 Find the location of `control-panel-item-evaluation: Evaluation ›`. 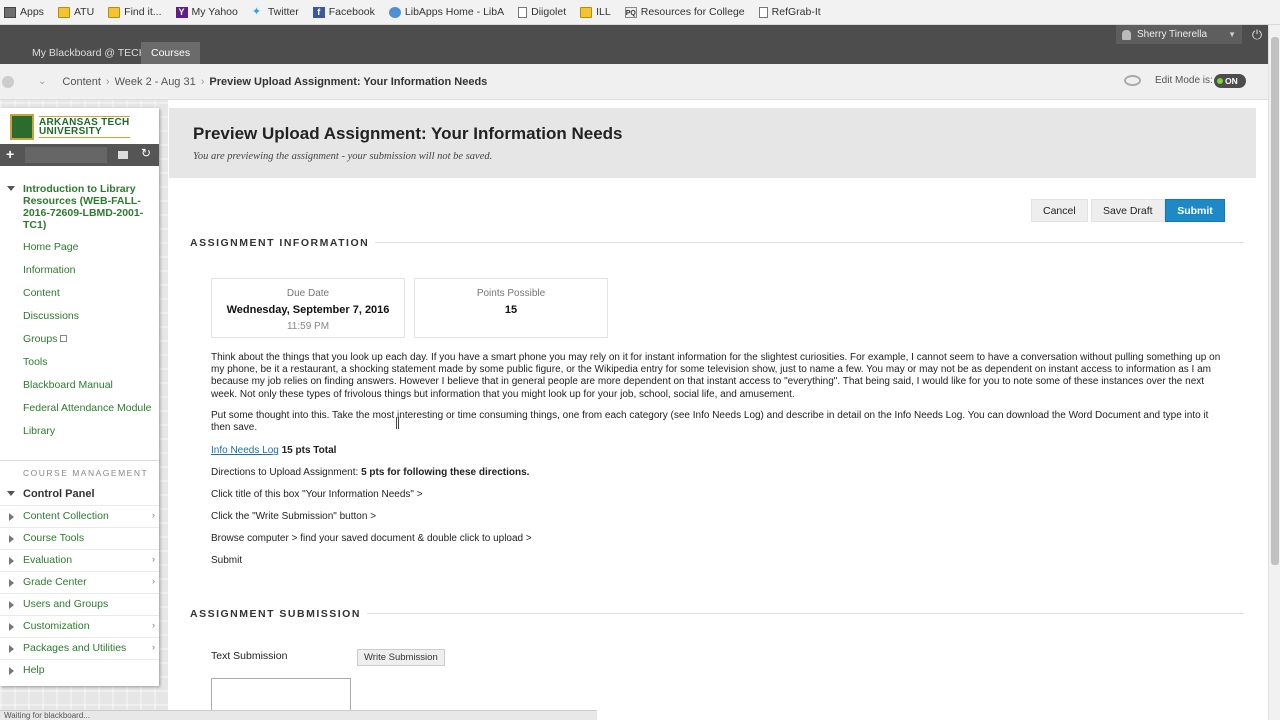

control-panel-item-evaluation: Evaluation › is located at coordinates (79, 560).